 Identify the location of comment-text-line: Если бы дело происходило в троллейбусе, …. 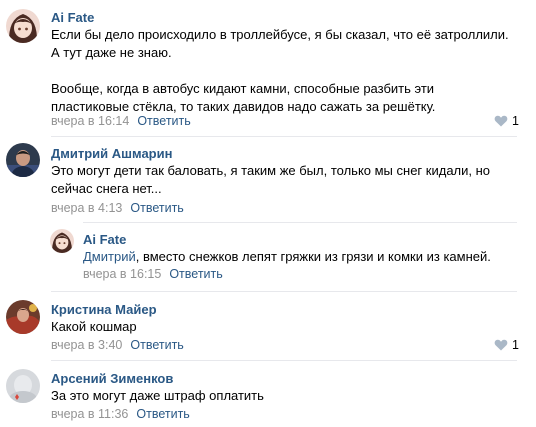
(280, 34).